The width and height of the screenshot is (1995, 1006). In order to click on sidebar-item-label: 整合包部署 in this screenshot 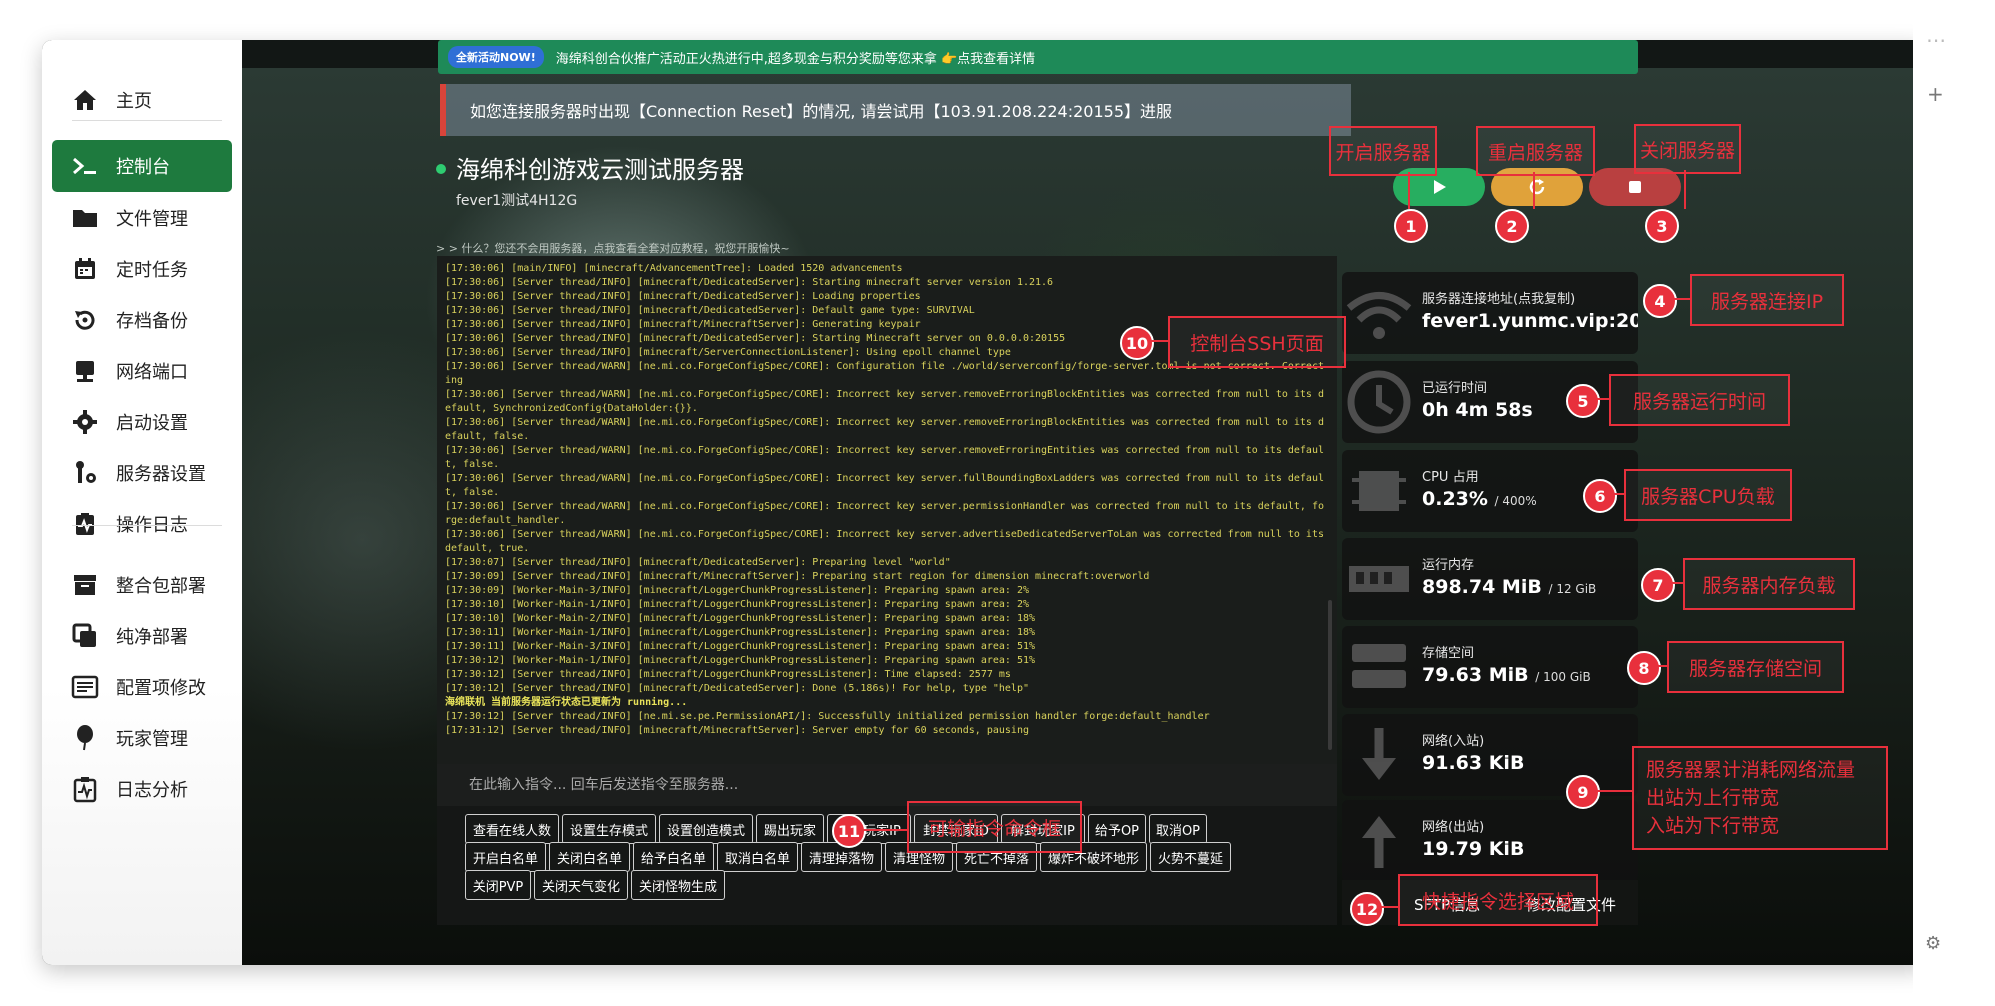, I will do `click(161, 586)`.